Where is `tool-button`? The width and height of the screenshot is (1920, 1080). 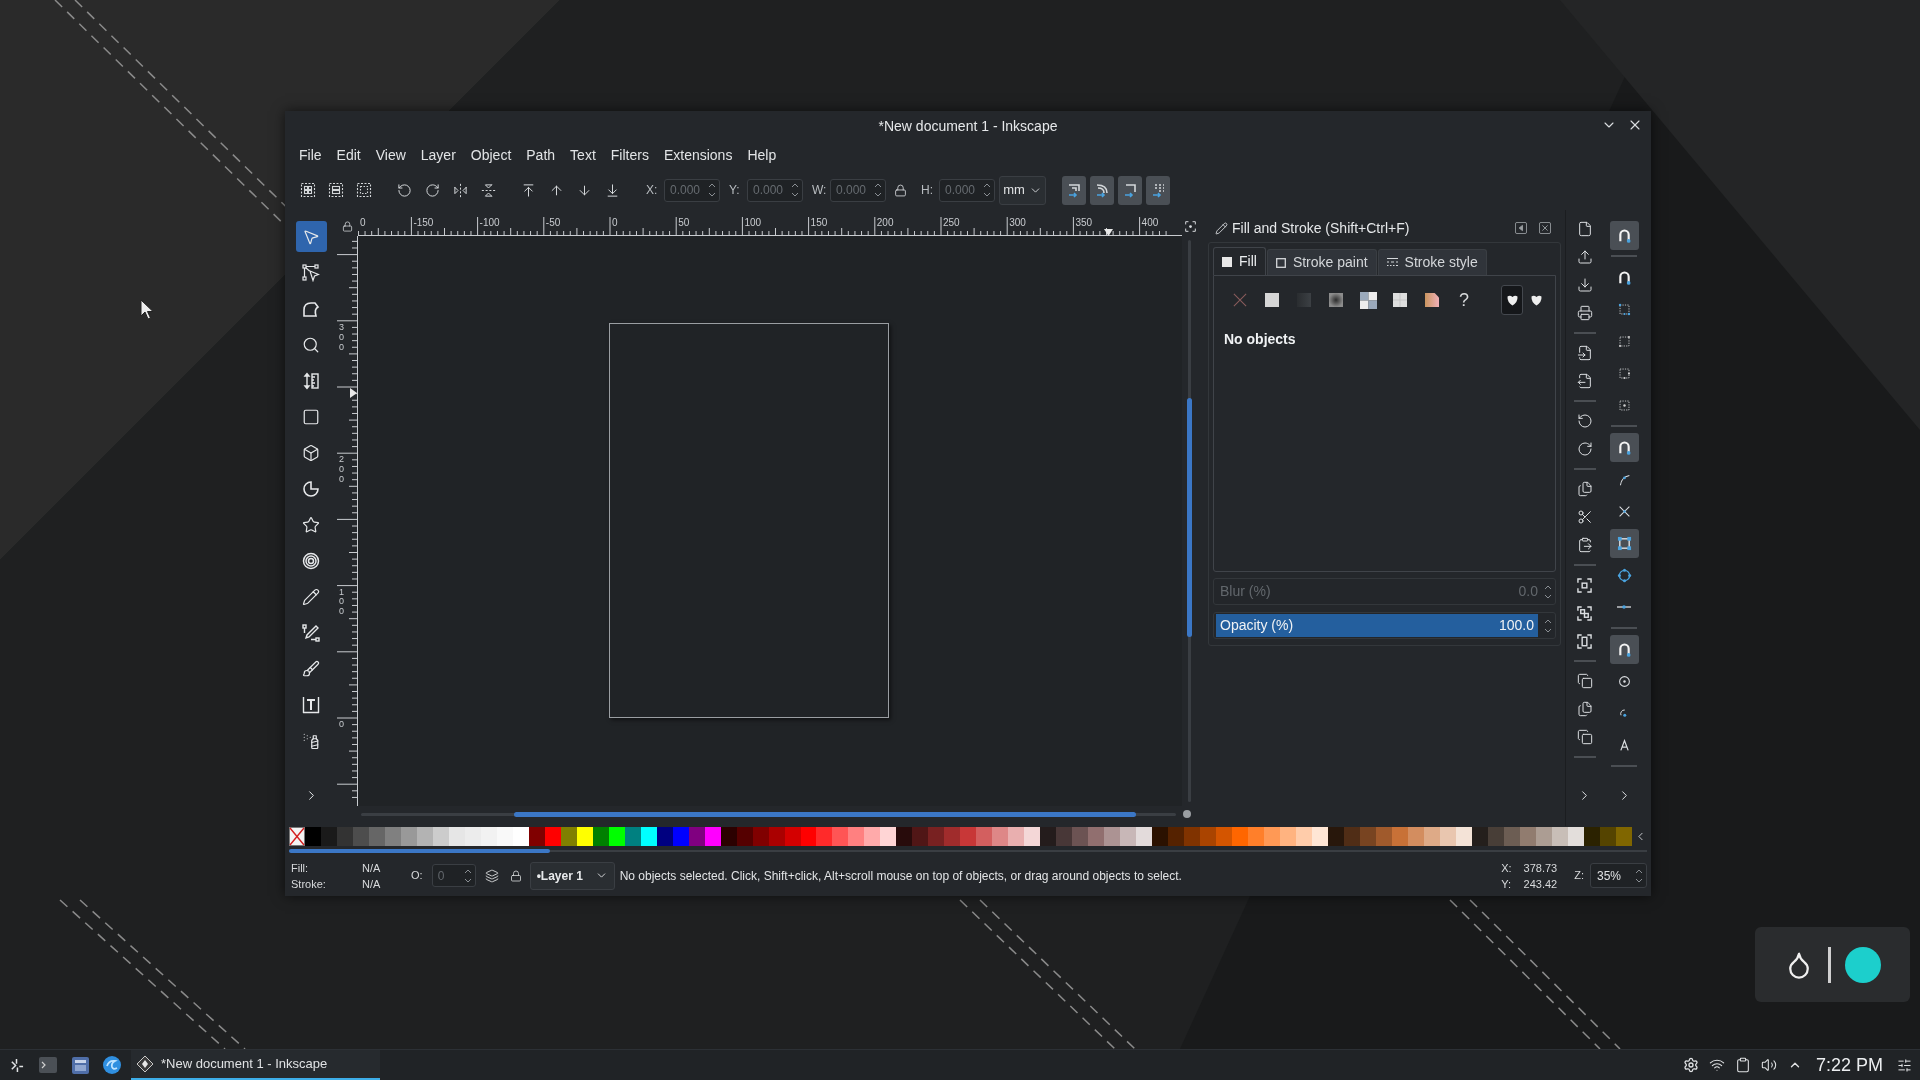 tool-button is located at coordinates (311, 236).